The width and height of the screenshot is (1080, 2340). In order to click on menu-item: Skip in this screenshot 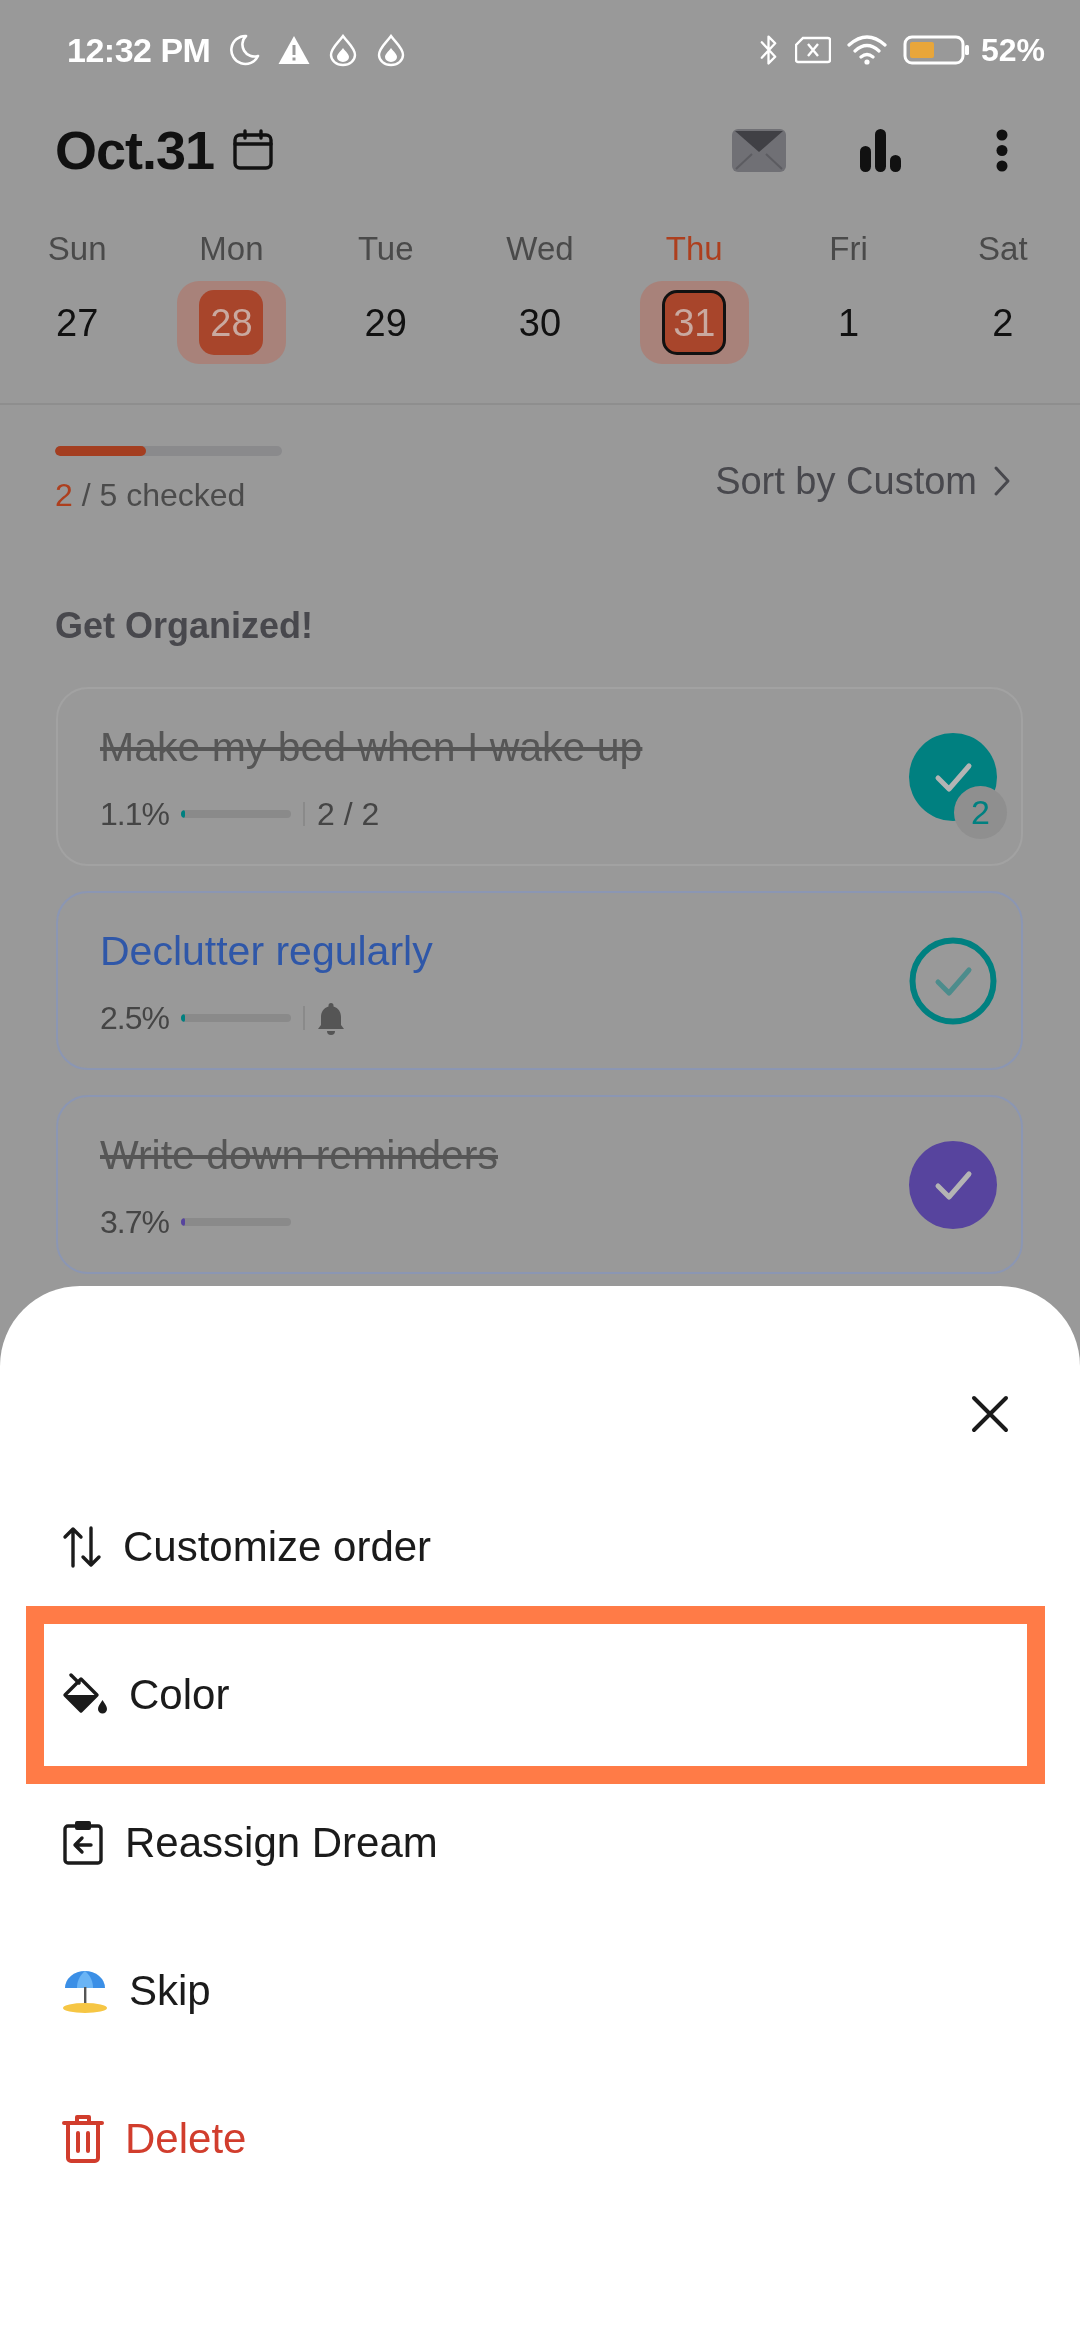, I will do `click(535, 1991)`.